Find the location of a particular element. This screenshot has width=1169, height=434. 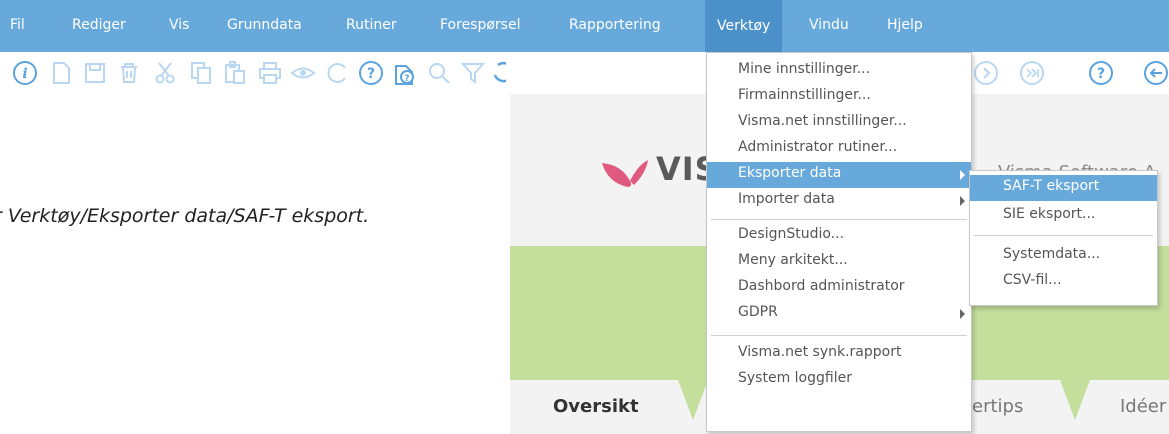

new-document-icon is located at coordinates (61, 73).